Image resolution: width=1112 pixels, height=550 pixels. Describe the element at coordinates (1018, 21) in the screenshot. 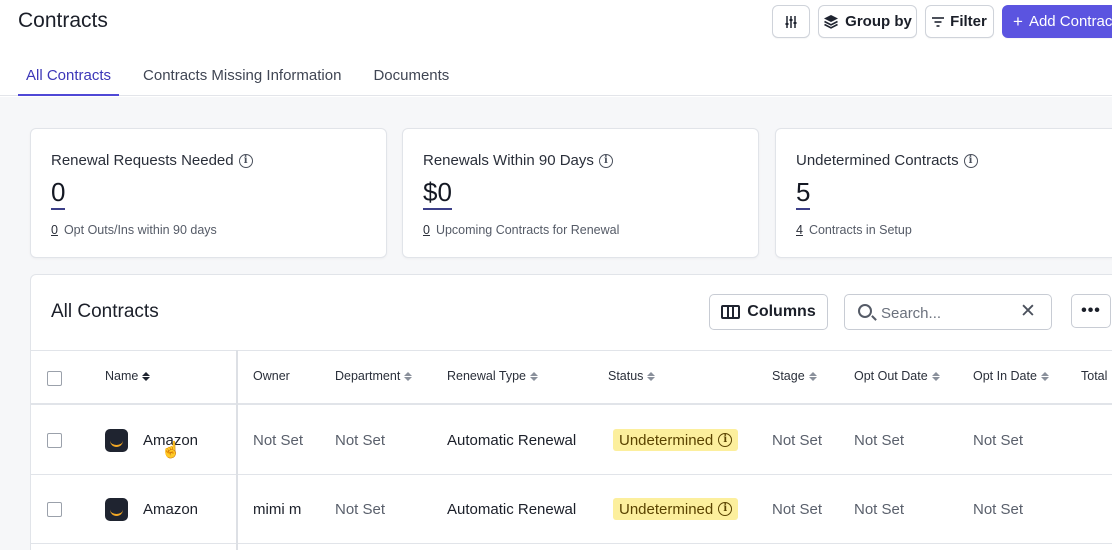

I see `plus-icon: +` at that location.